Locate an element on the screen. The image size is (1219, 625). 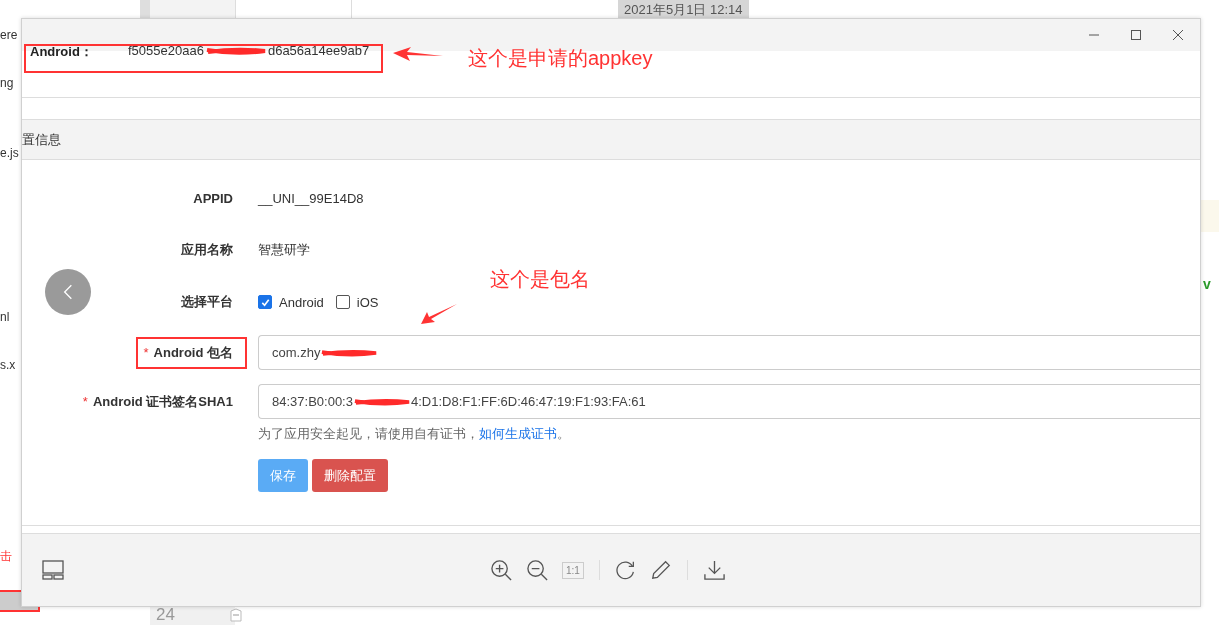
input-field: com.zhy is located at coordinates (729, 352).